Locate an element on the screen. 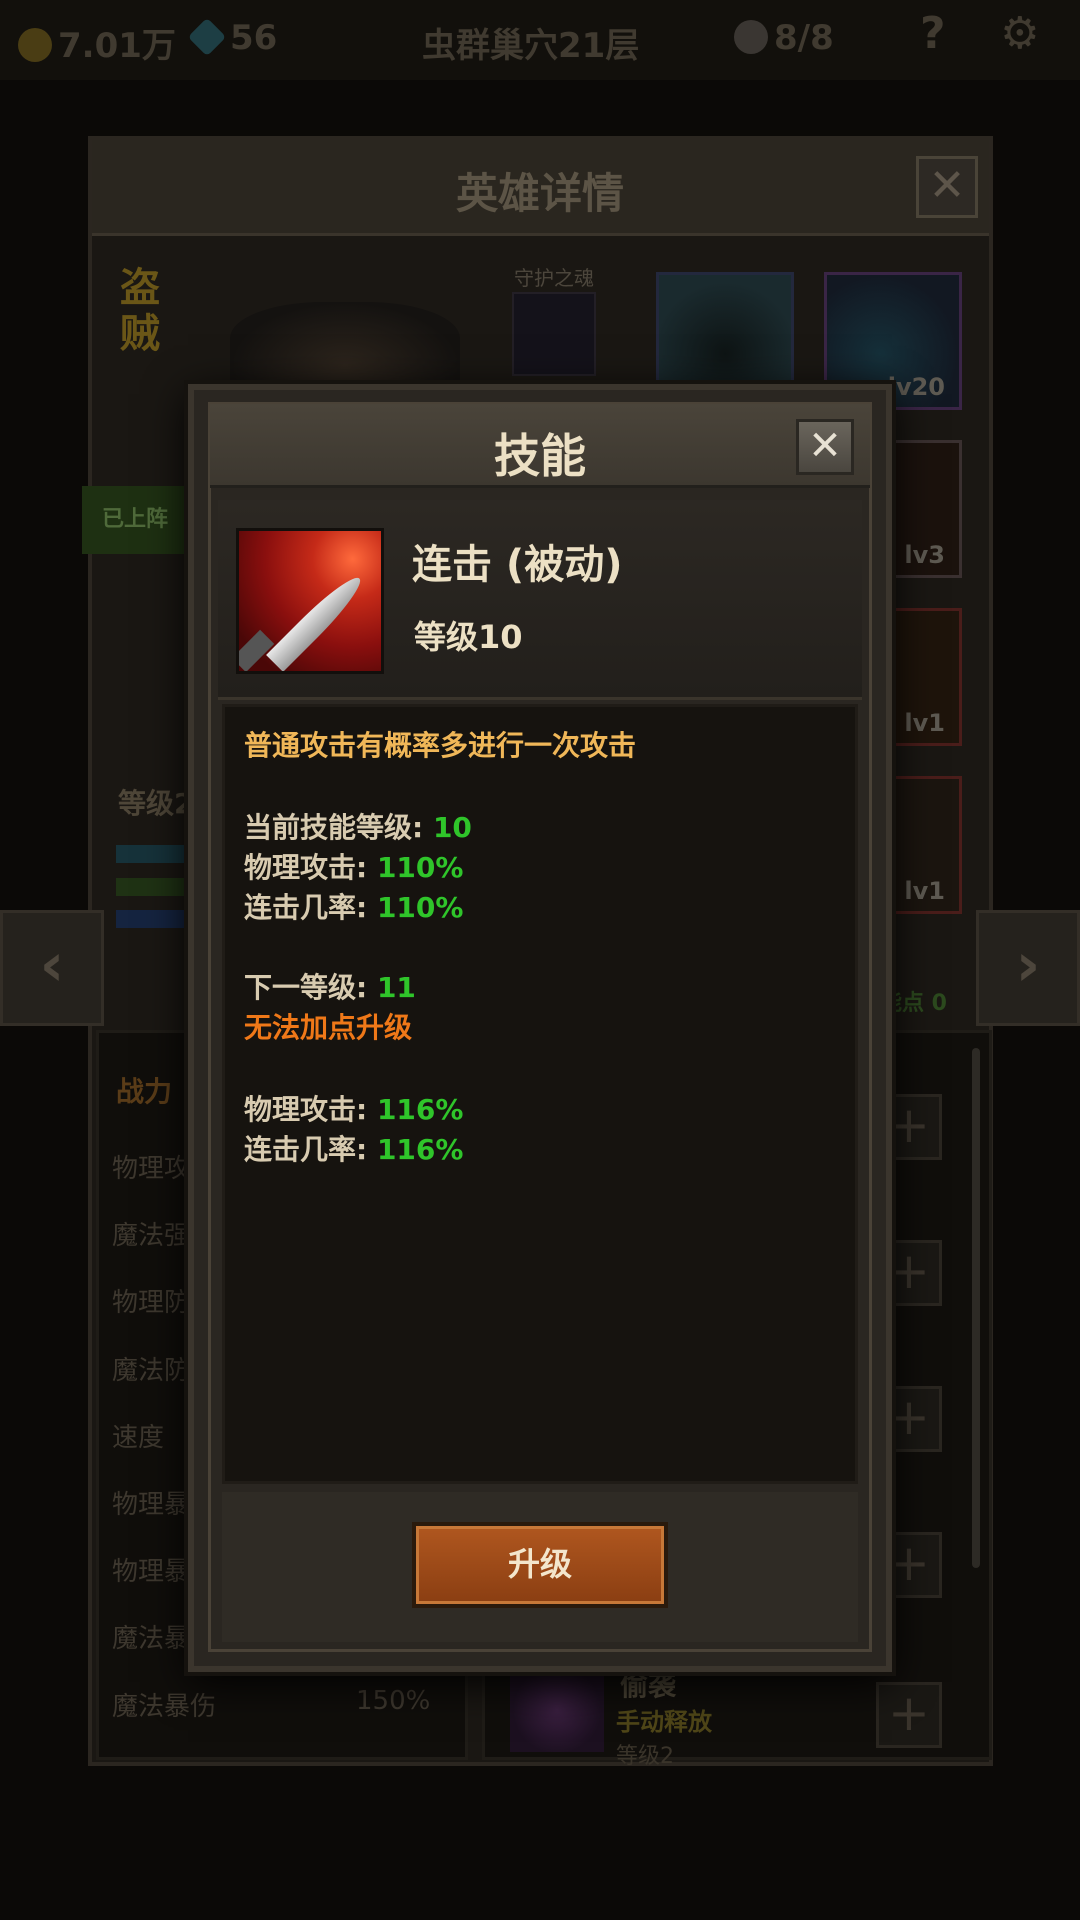 The height and width of the screenshot is (1920, 1080). skill-add-button: + is located at coordinates (909, 1715).